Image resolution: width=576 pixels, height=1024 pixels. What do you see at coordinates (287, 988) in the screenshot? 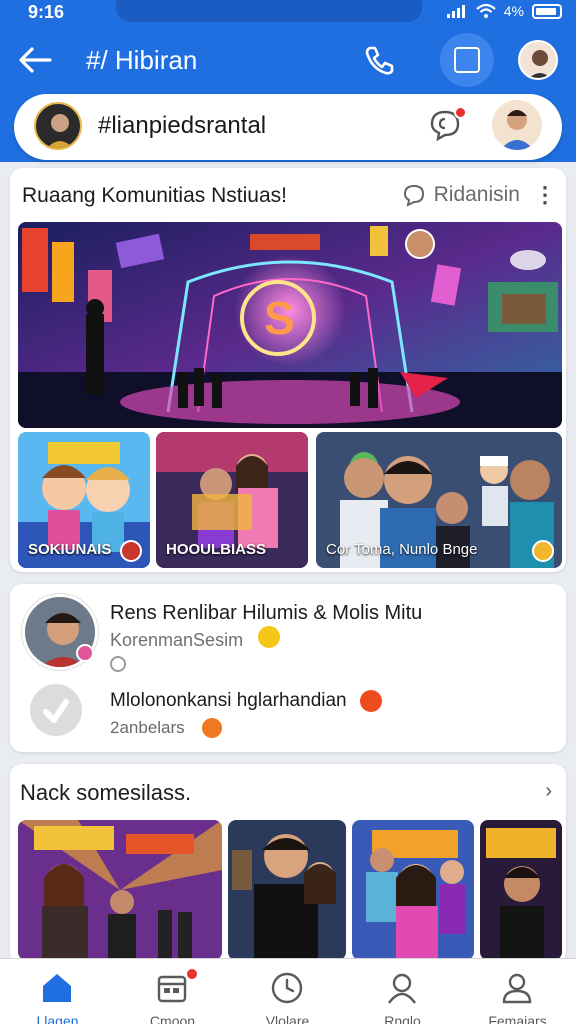
I see `clock-icon` at bounding box center [287, 988].